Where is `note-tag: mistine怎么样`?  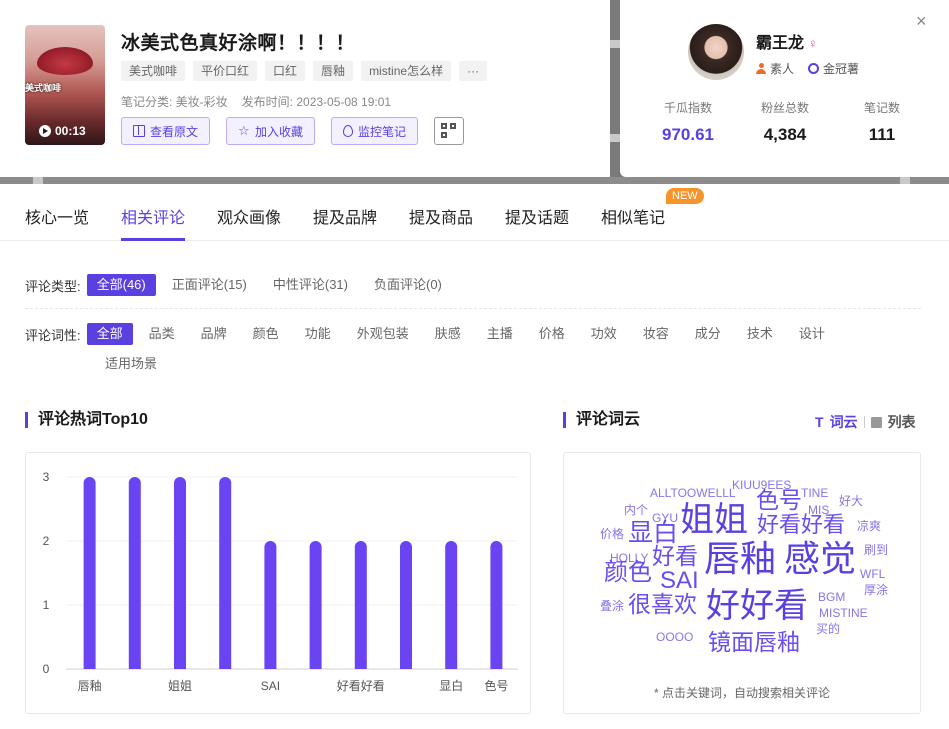 note-tag: mistine怎么样 is located at coordinates (406, 71).